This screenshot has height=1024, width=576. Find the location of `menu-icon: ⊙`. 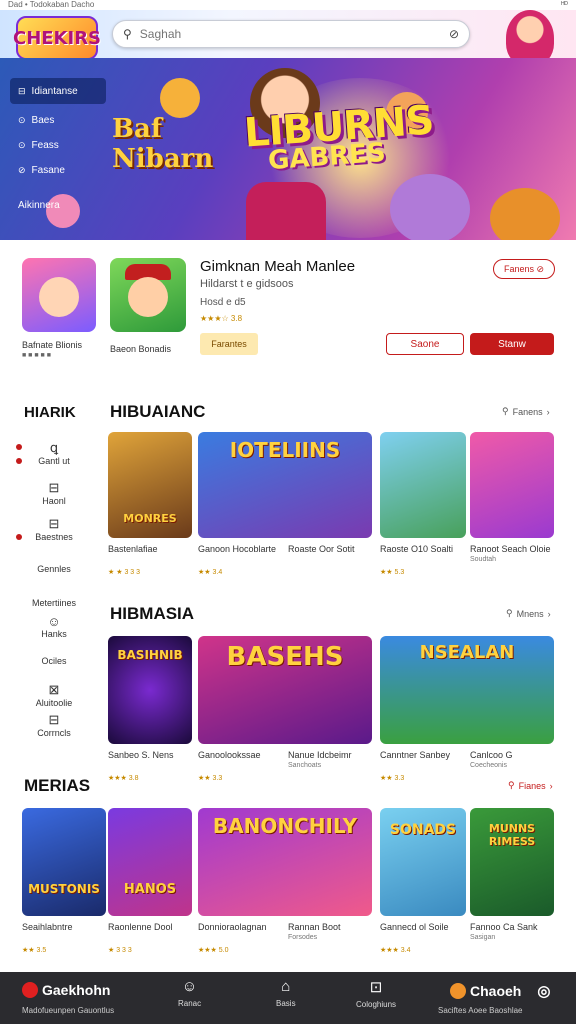

menu-icon: ⊙ is located at coordinates (22, 120).